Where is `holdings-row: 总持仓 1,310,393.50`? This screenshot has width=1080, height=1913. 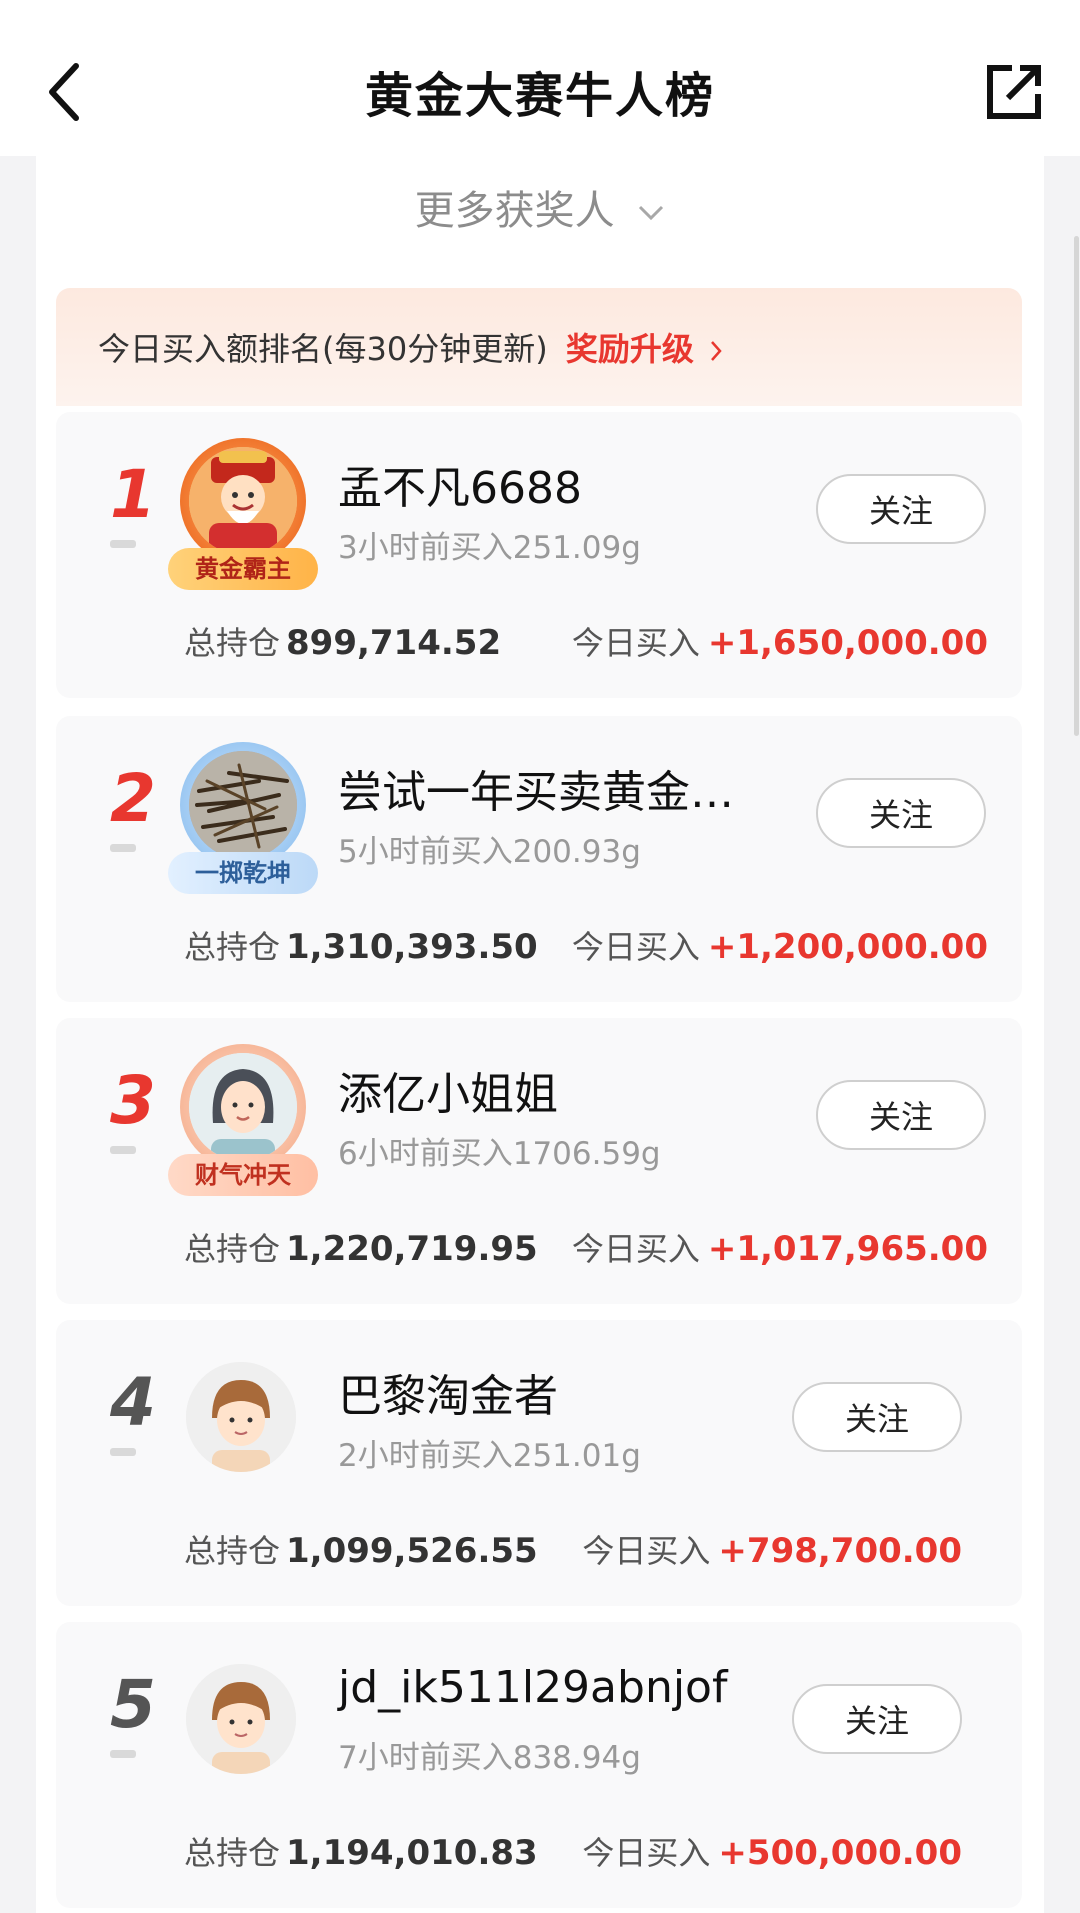
holdings-row: 总持仓 1,310,393.50 is located at coordinates (361, 945).